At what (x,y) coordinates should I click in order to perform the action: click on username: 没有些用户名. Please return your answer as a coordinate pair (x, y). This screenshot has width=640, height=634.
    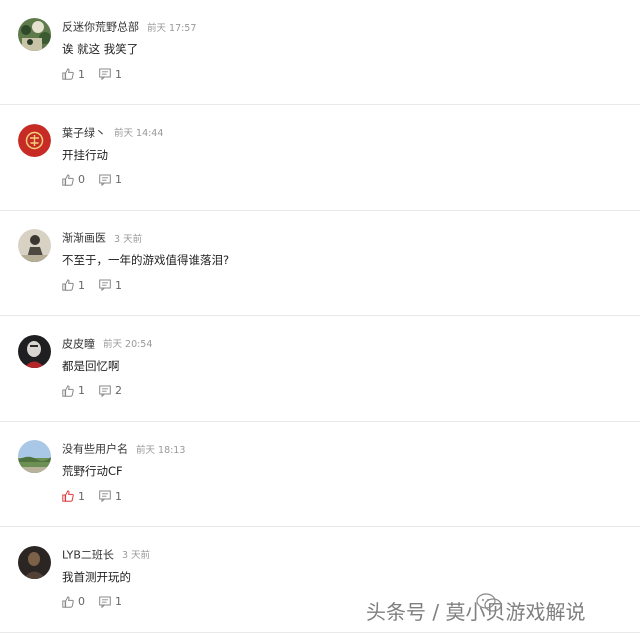
    Looking at the image, I should click on (95, 449).